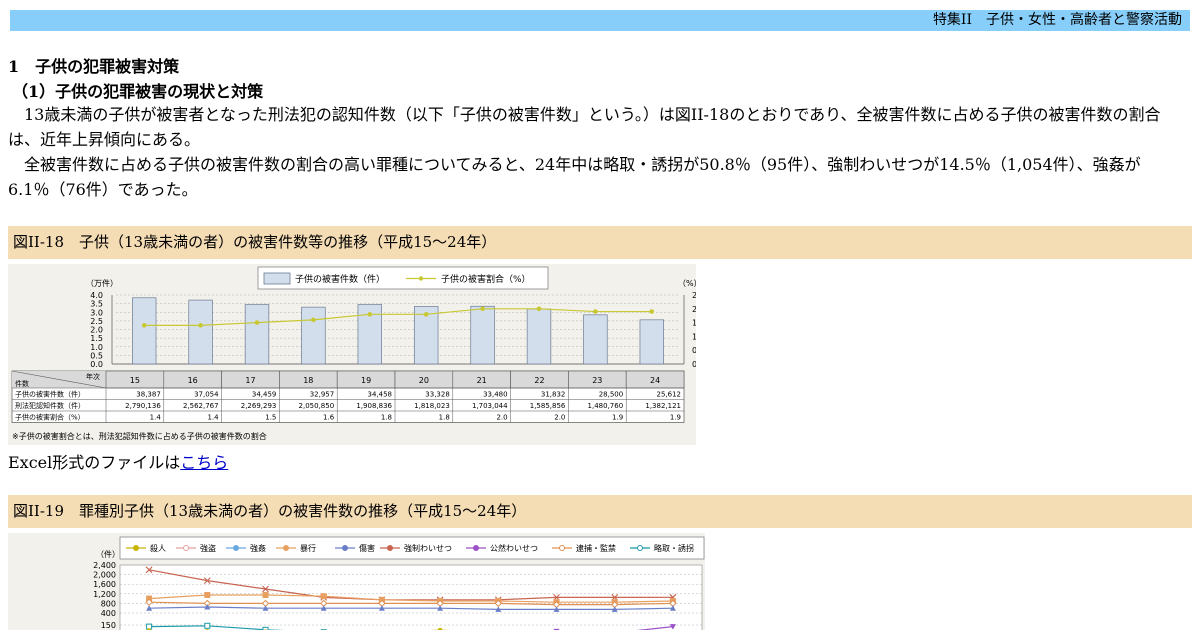 This screenshot has width=1200, height=630. I want to click on right-axis-unit: （%）, so click(687, 283).